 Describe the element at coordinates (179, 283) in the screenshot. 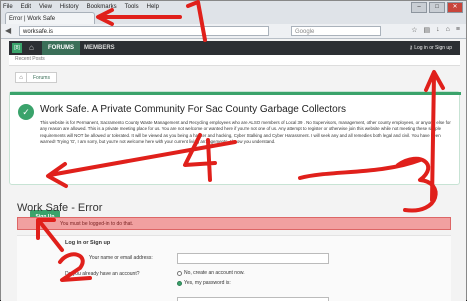

I see `radio-dot-selected` at that location.